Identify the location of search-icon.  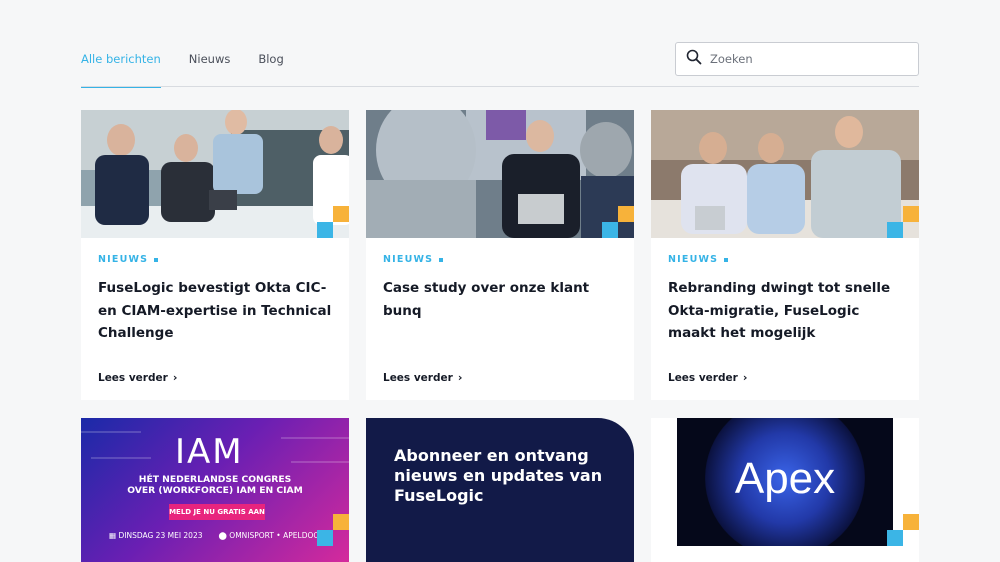
(694, 59).